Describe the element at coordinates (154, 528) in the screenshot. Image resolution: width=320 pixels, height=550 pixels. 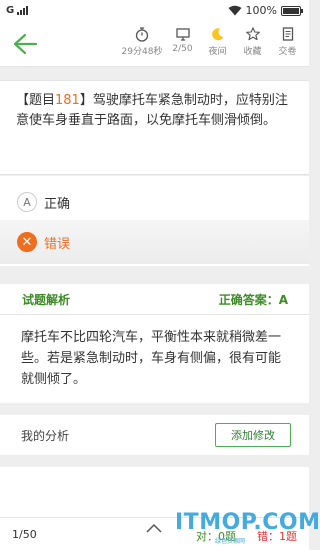
I see `chevron-up-icon` at that location.